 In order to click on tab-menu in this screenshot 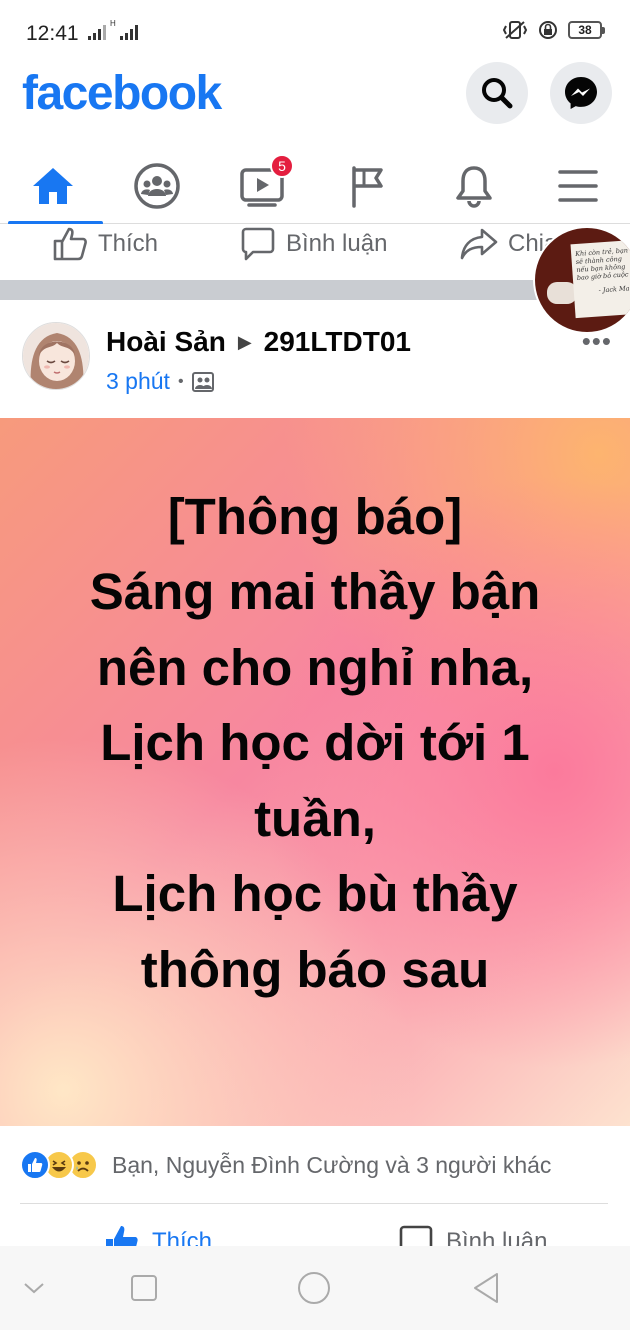, I will do `click(578, 186)`.